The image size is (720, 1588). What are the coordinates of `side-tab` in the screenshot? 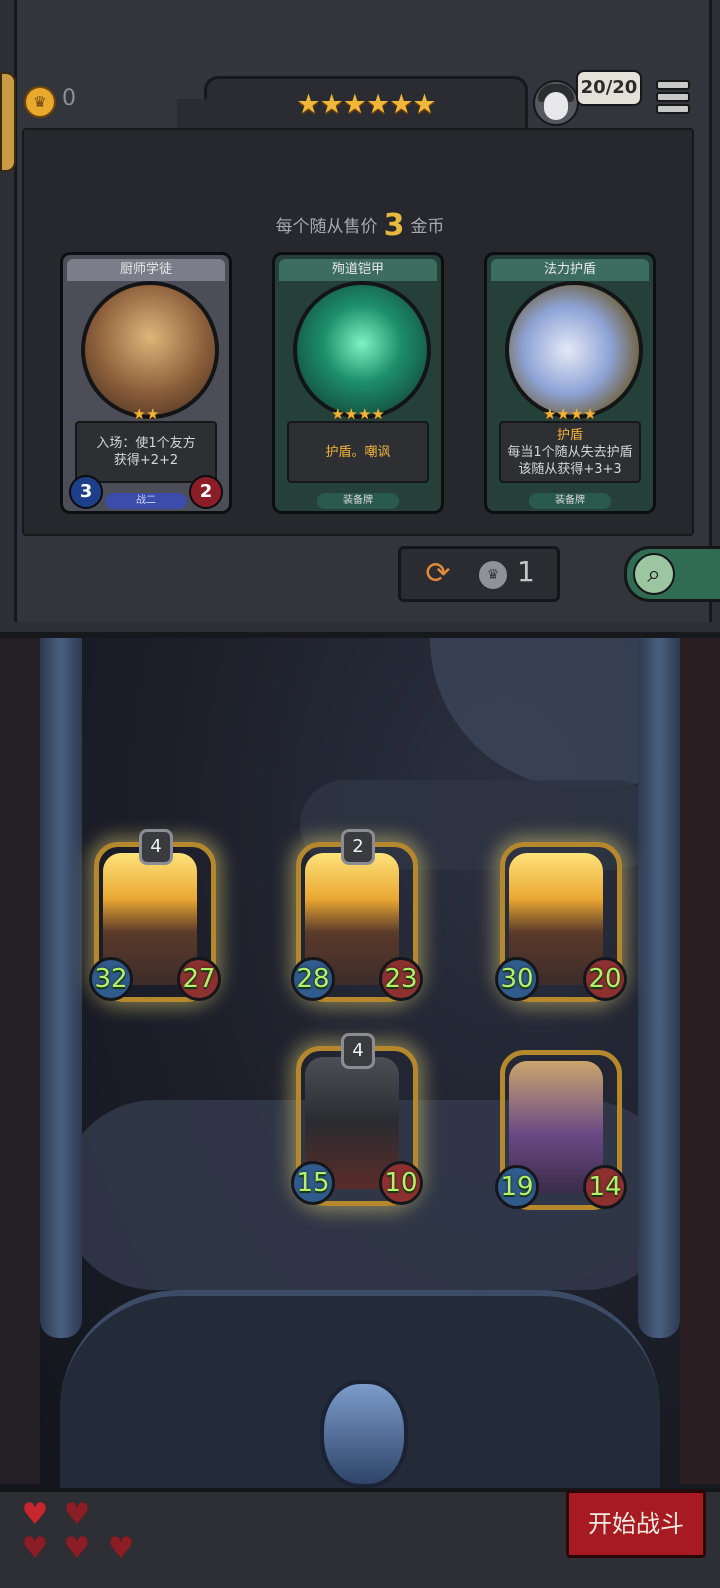 It's located at (8, 122).